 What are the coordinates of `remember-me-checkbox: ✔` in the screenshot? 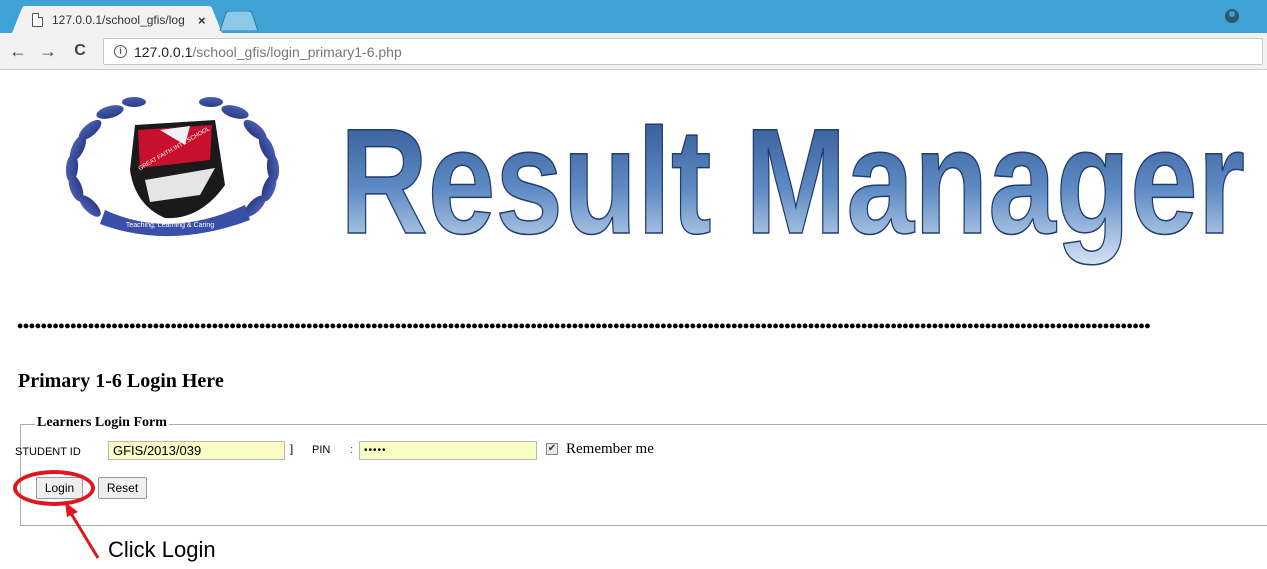 It's located at (552, 449).